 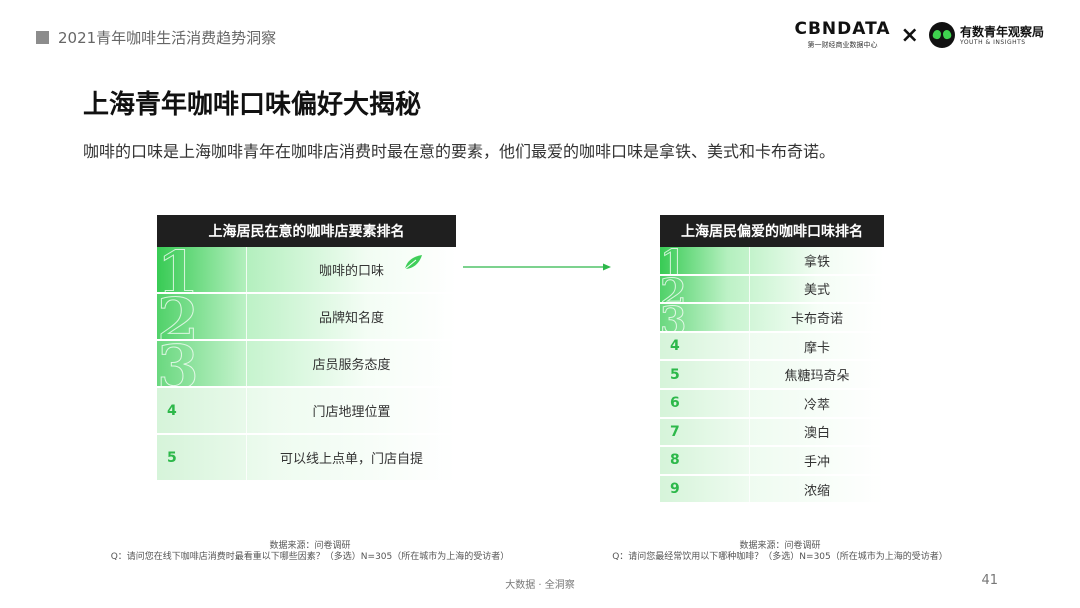 What do you see at coordinates (780, 557) in the screenshot?
I see `right-question-text: Q：请问您最经常饮用以下哪种咖啡？（多选）N=305（所在城市为上海的受访者）` at bounding box center [780, 557].